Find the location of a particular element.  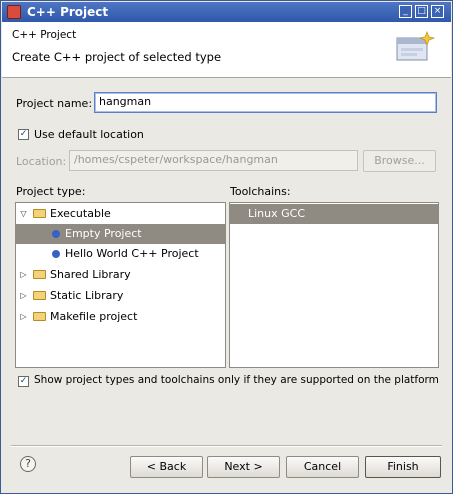

location-input: /homes/cspeter/workspace/hangman is located at coordinates (213, 160).